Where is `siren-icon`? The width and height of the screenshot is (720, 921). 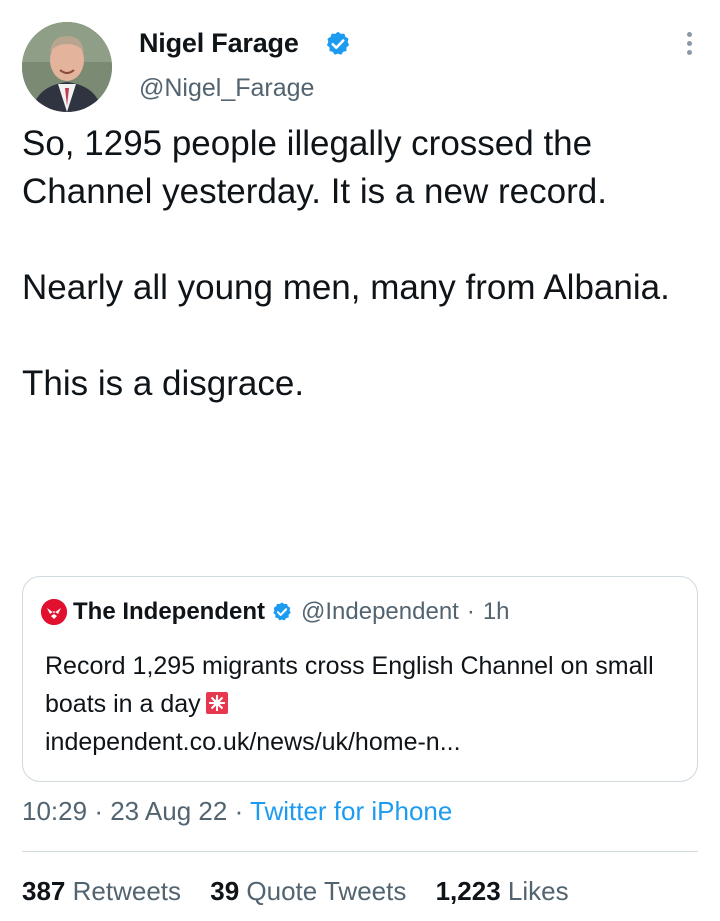
siren-icon is located at coordinates (216, 703).